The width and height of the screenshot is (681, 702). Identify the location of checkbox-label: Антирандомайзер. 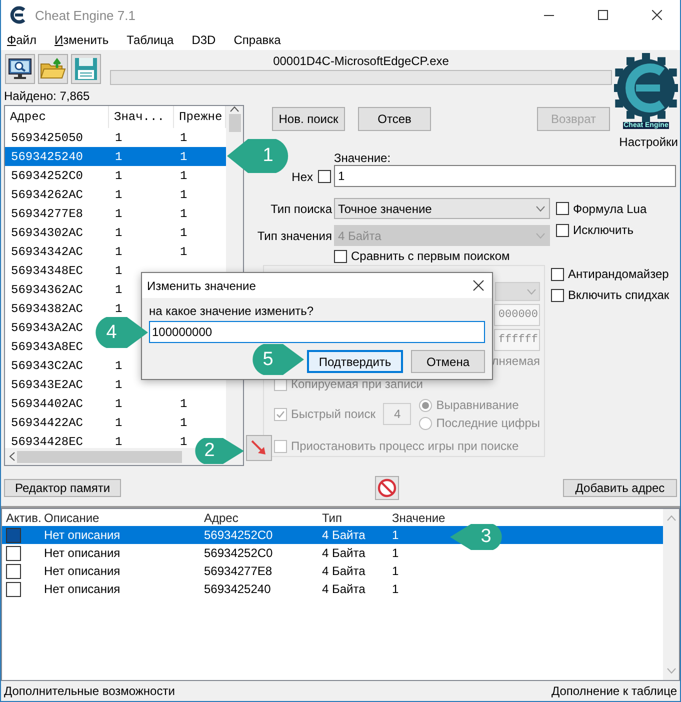
(618, 274).